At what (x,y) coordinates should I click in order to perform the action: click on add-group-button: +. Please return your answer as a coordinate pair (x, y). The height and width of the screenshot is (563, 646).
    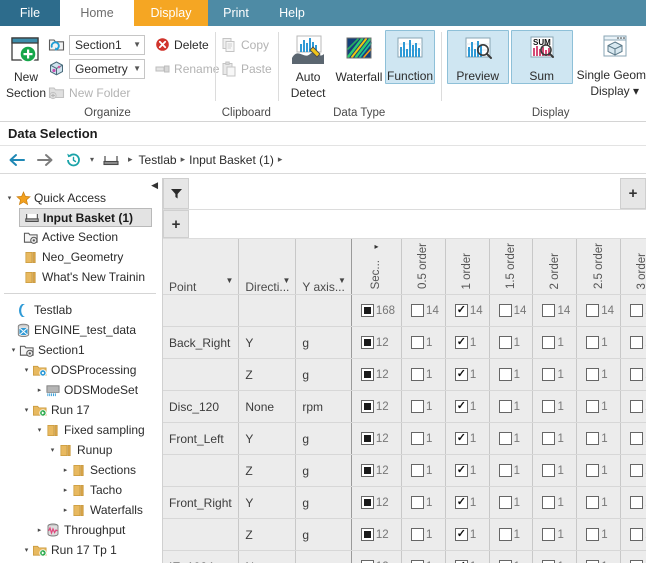
    Looking at the image, I should click on (176, 224).